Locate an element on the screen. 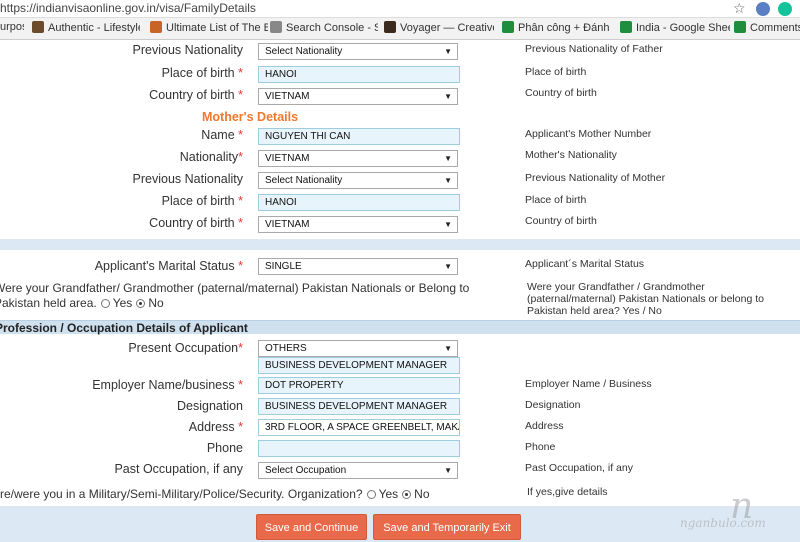 This screenshot has width=800, height=542. mother-place-label: Place of birth * is located at coordinates (202, 201).